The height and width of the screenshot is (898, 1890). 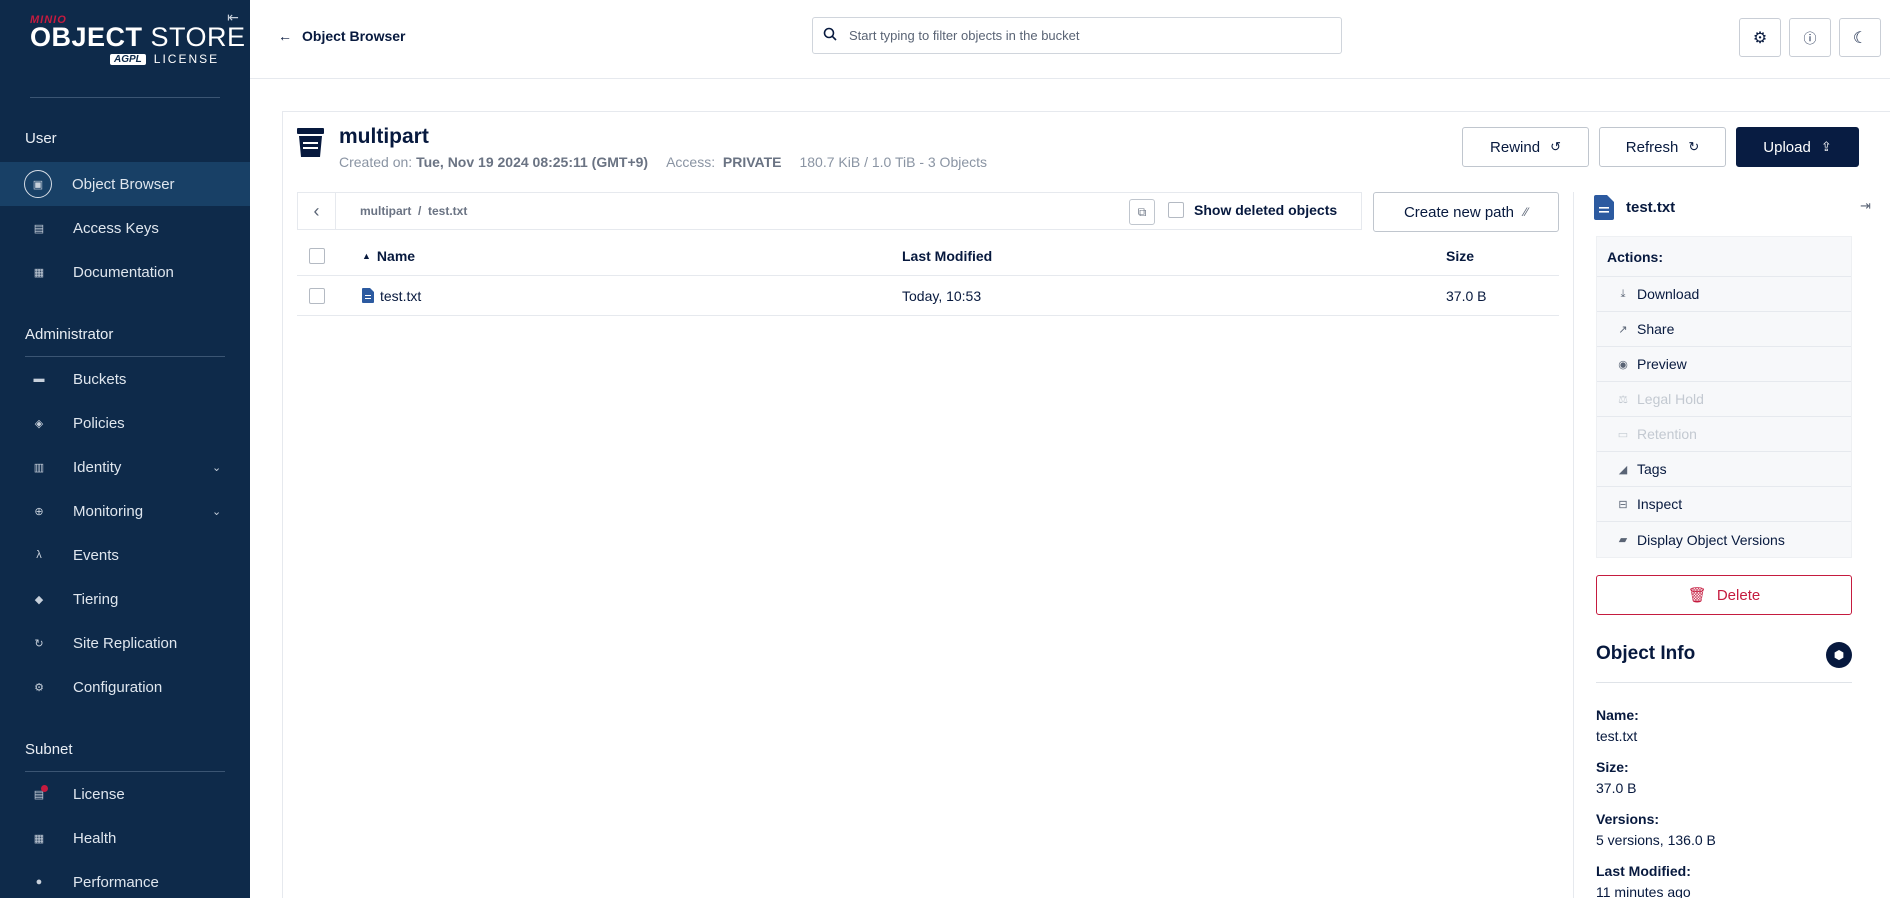 I want to click on column-header-last-modified: Last Modified, so click(x=947, y=256).